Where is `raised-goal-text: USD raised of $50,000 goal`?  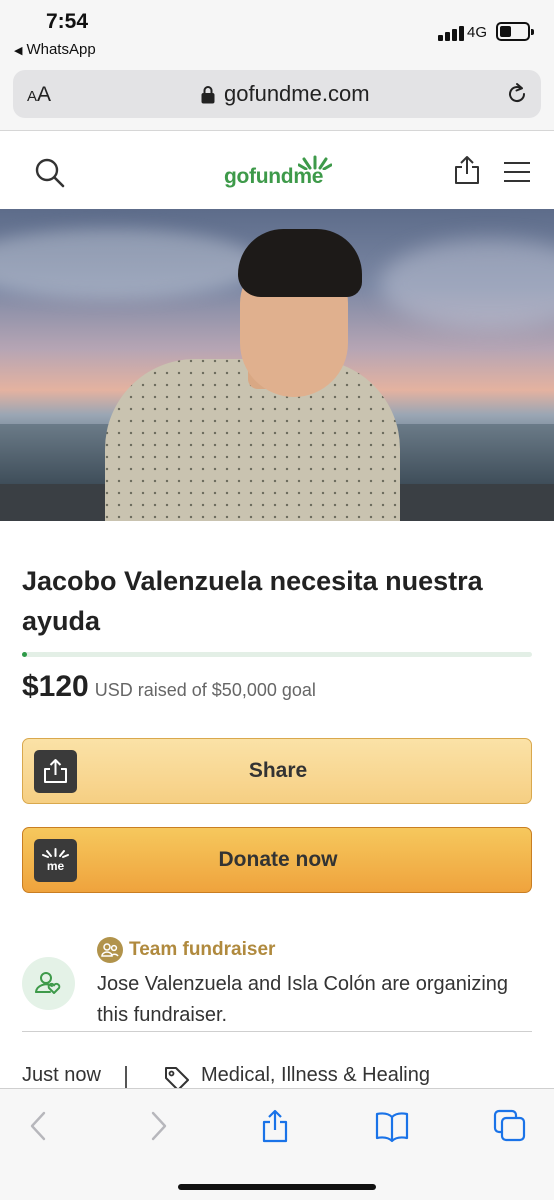 raised-goal-text: USD raised of $50,000 goal is located at coordinates (205, 690).